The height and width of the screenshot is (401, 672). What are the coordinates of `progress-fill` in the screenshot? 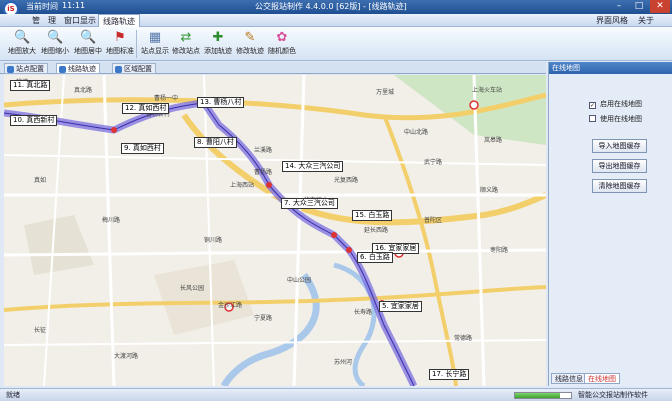 It's located at (537, 395).